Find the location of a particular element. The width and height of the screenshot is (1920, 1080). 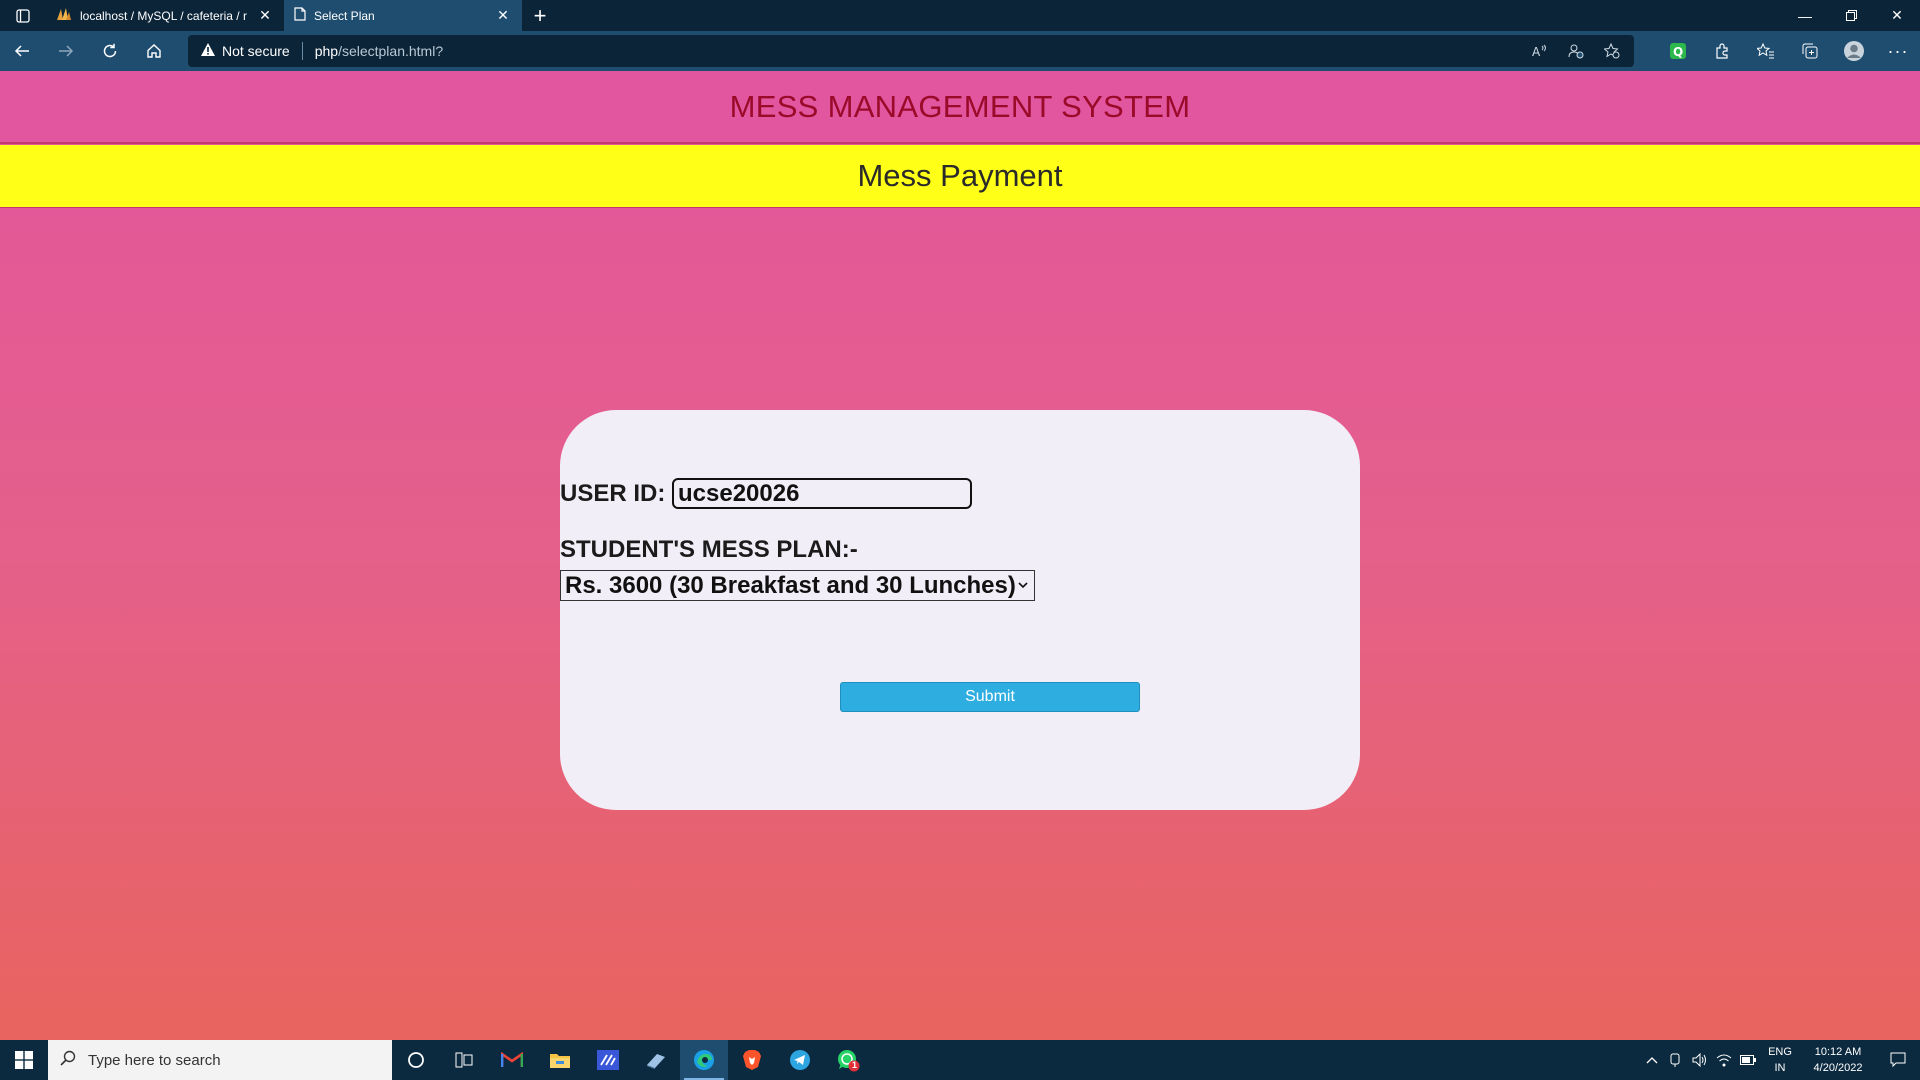

system-tray: ENG IN 10:12 AM 4/20/2022 is located at coordinates (1780, 1060).